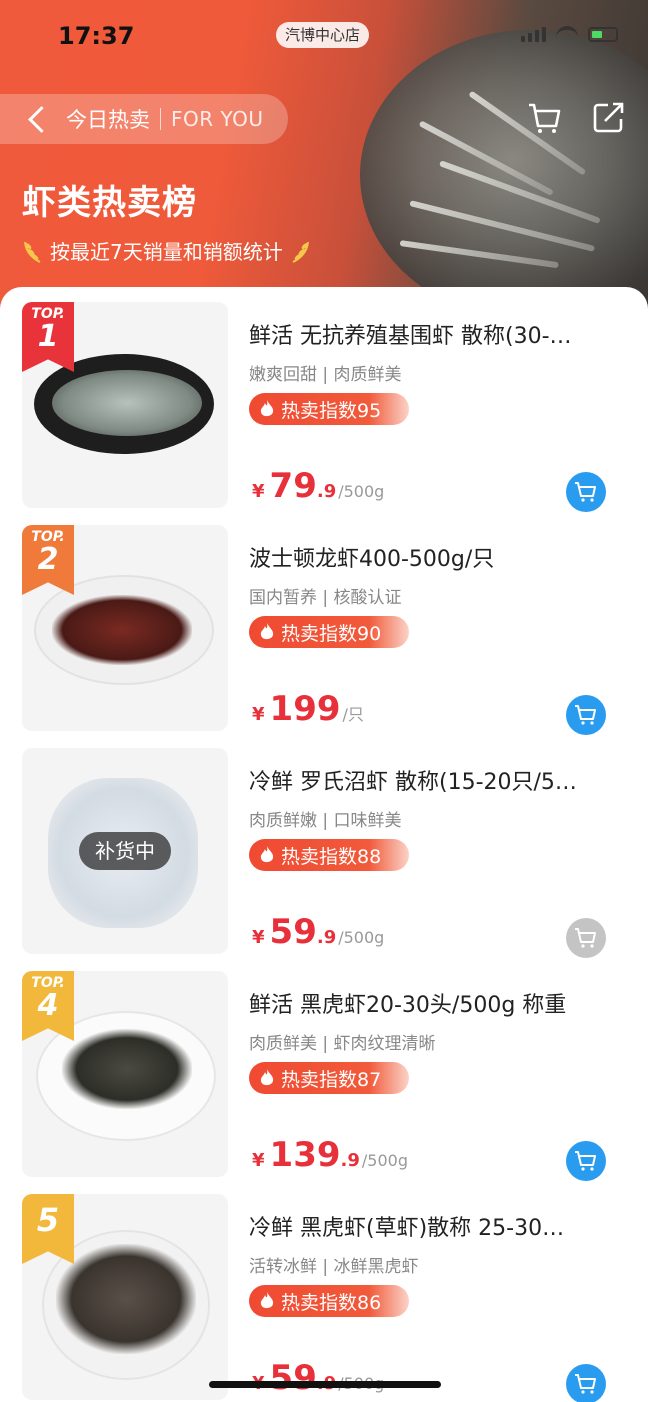 Image resolution: width=648 pixels, height=1402 pixels. I want to click on share-icon, so click(608, 118).